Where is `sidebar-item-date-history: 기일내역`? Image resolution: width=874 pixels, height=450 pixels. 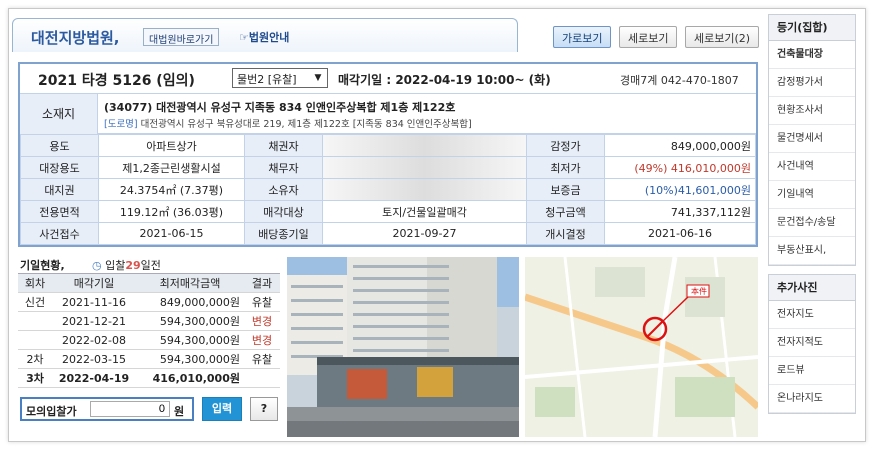 sidebar-item-date-history: 기일내역 is located at coordinates (812, 195).